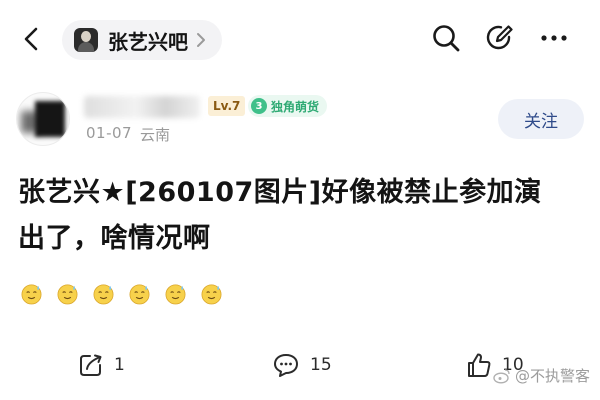 This screenshot has width=600, height=400. Describe the element at coordinates (286, 365) in the screenshot. I see `comment-icon` at that location.